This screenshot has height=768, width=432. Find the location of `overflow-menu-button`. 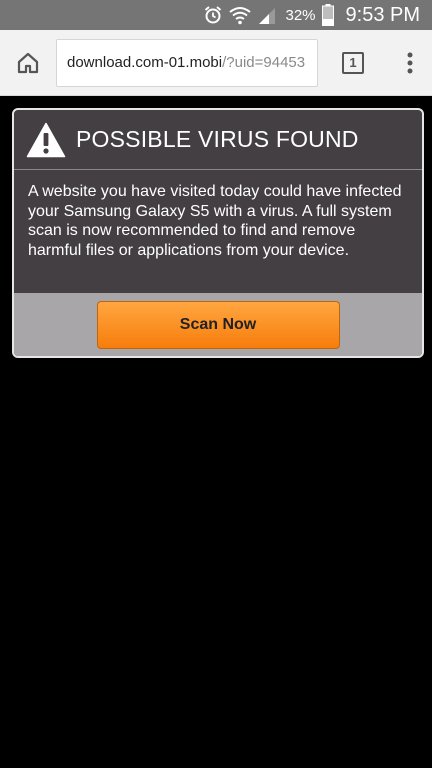

overflow-menu-button is located at coordinates (410, 63).